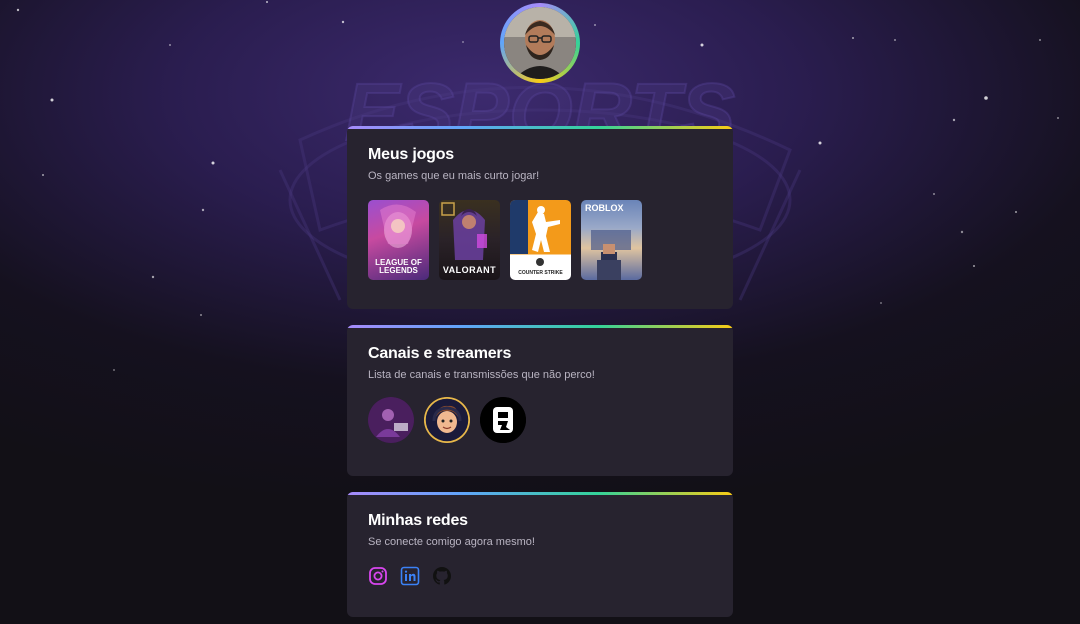  Describe the element at coordinates (469, 270) in the screenshot. I see `game-label: VALORANT` at that location.